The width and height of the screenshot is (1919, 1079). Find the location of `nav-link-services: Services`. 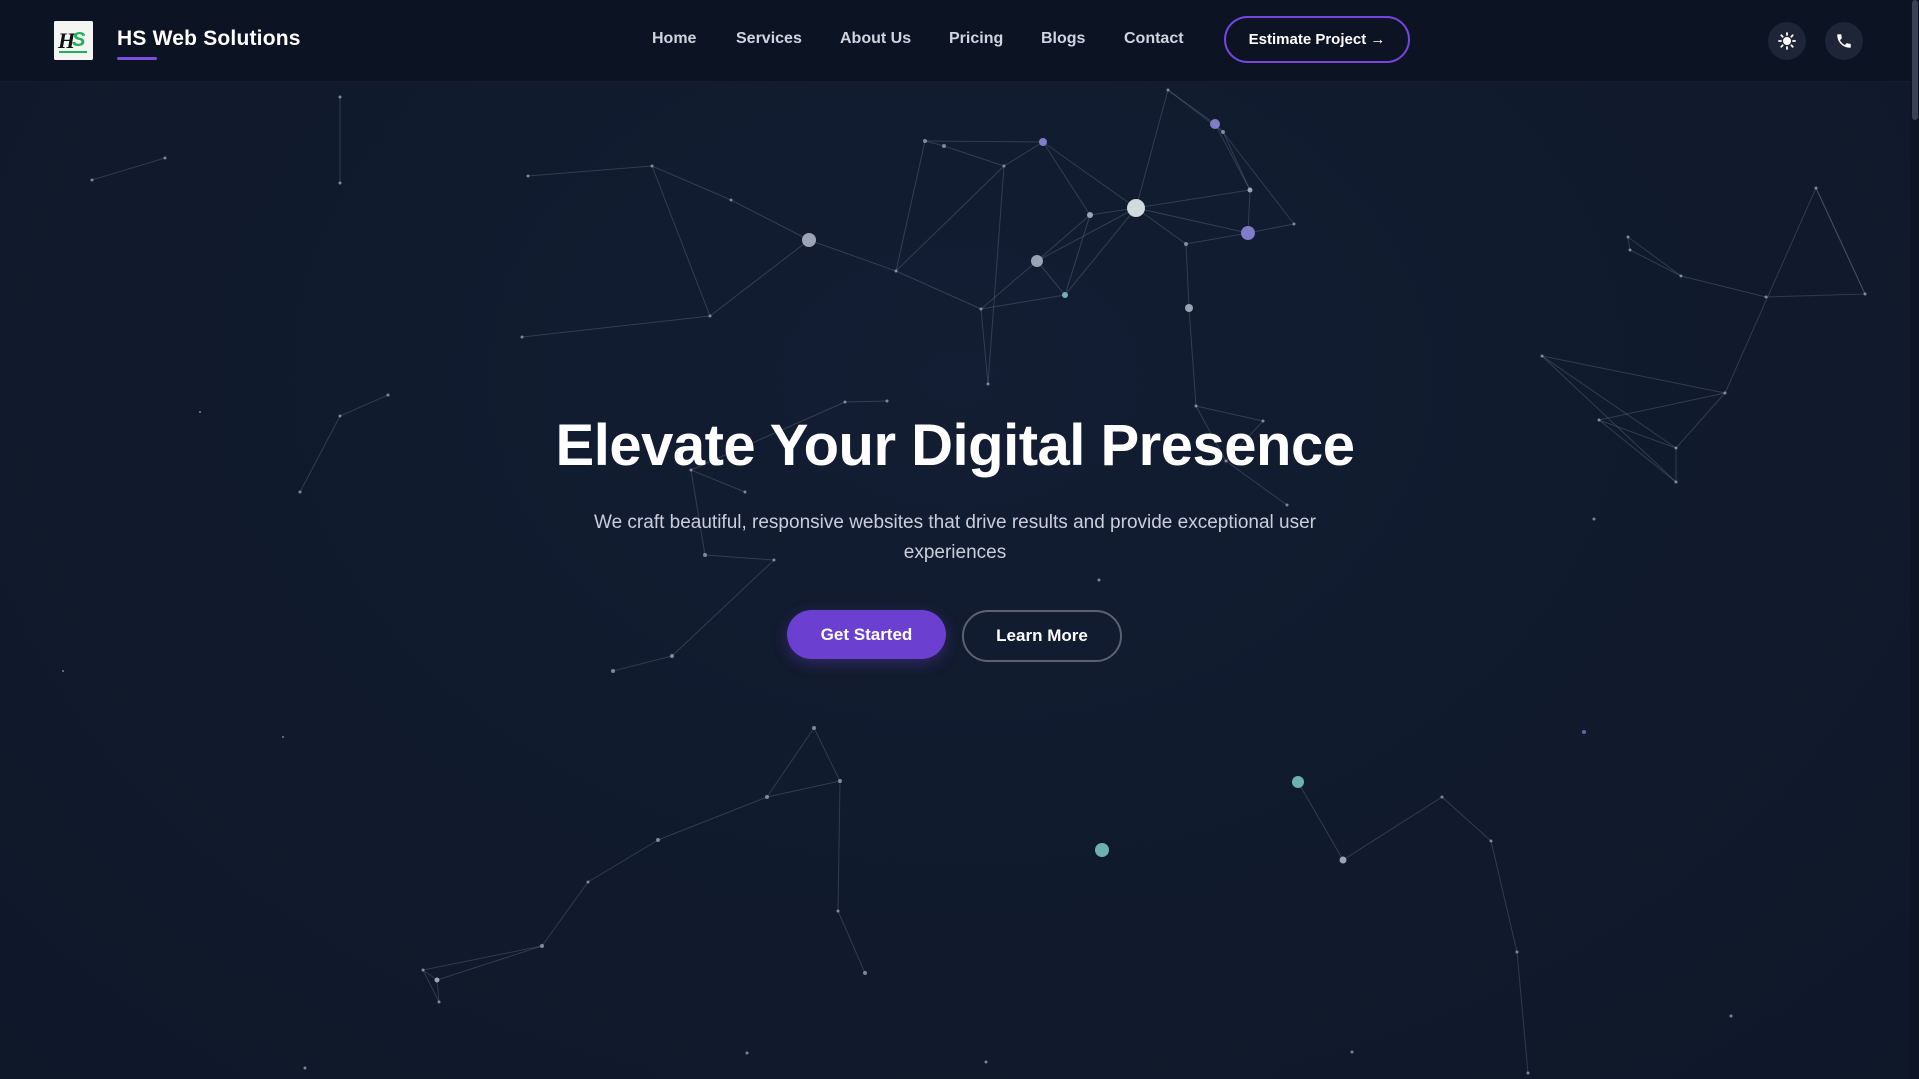

nav-link-services: Services is located at coordinates (769, 39).